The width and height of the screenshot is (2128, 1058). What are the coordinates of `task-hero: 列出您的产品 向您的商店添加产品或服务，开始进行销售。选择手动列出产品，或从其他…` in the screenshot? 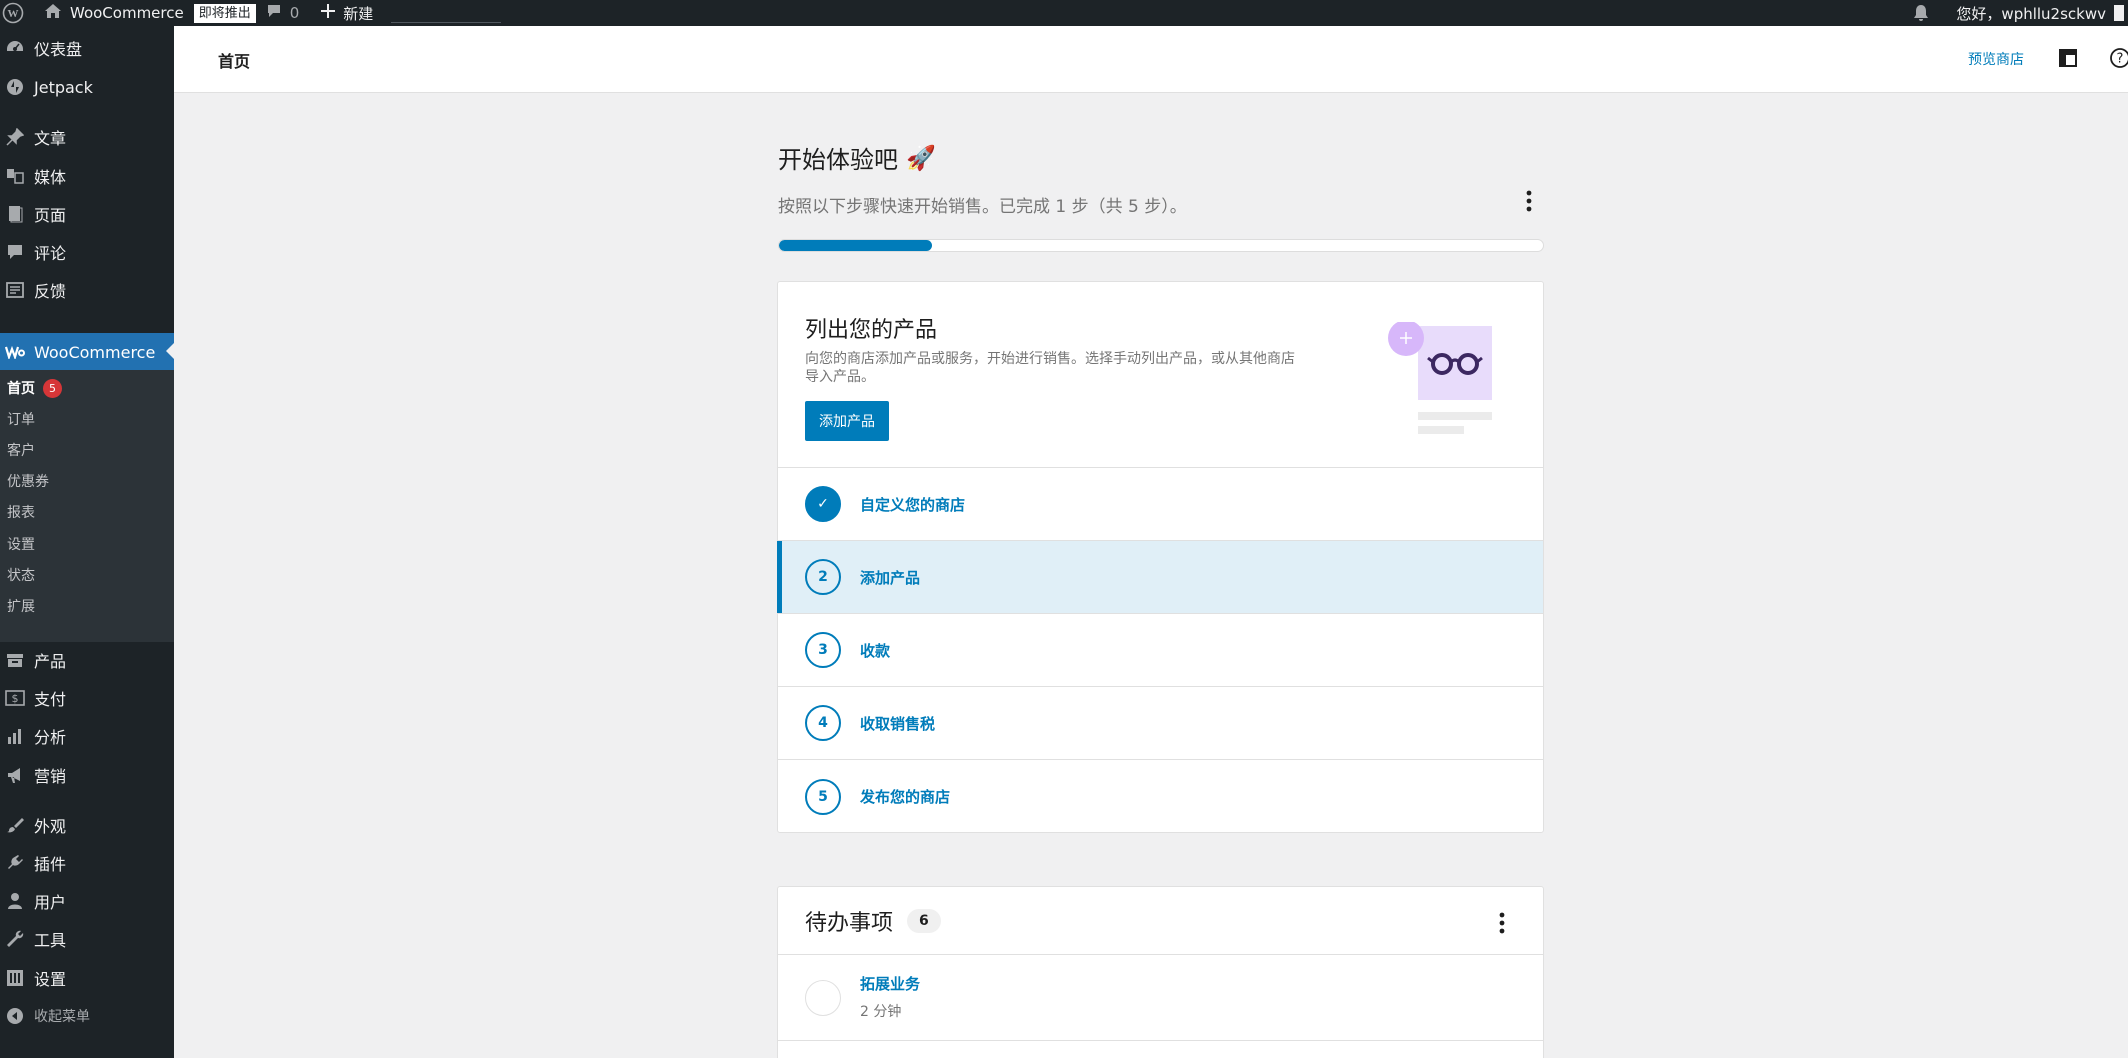 It's located at (1160, 375).